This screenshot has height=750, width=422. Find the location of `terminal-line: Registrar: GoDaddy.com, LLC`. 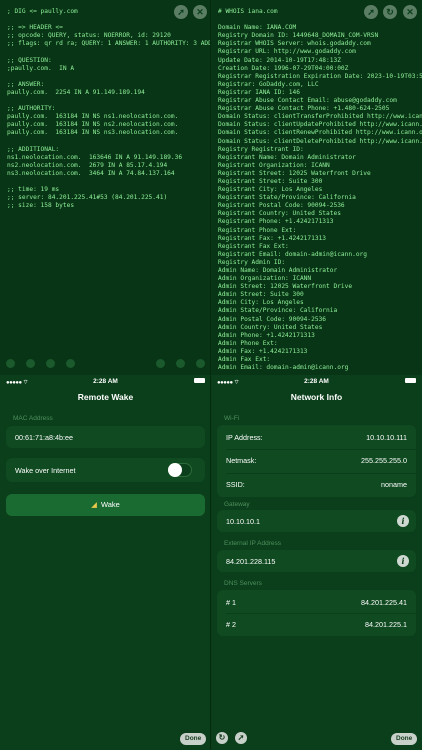

terminal-line: Registrar: GoDaddy.com, LLC is located at coordinates (268, 84).